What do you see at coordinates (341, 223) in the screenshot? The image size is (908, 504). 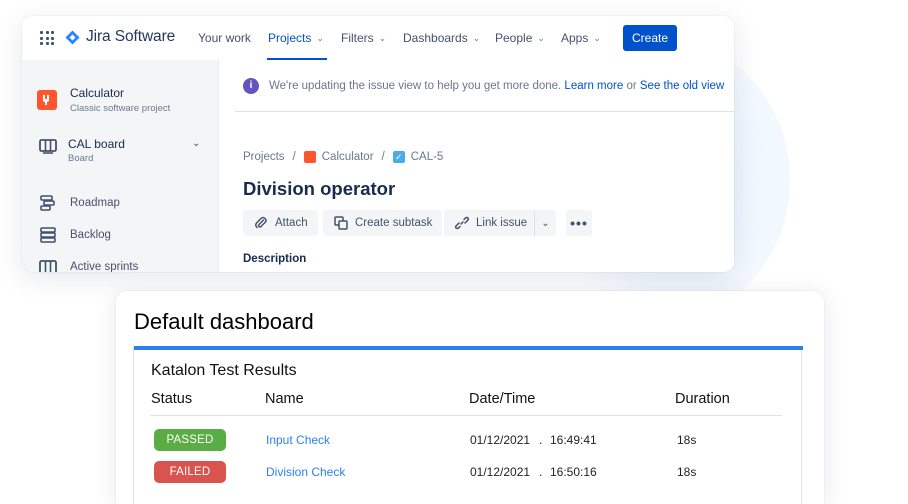 I see `subtask-icon` at bounding box center [341, 223].